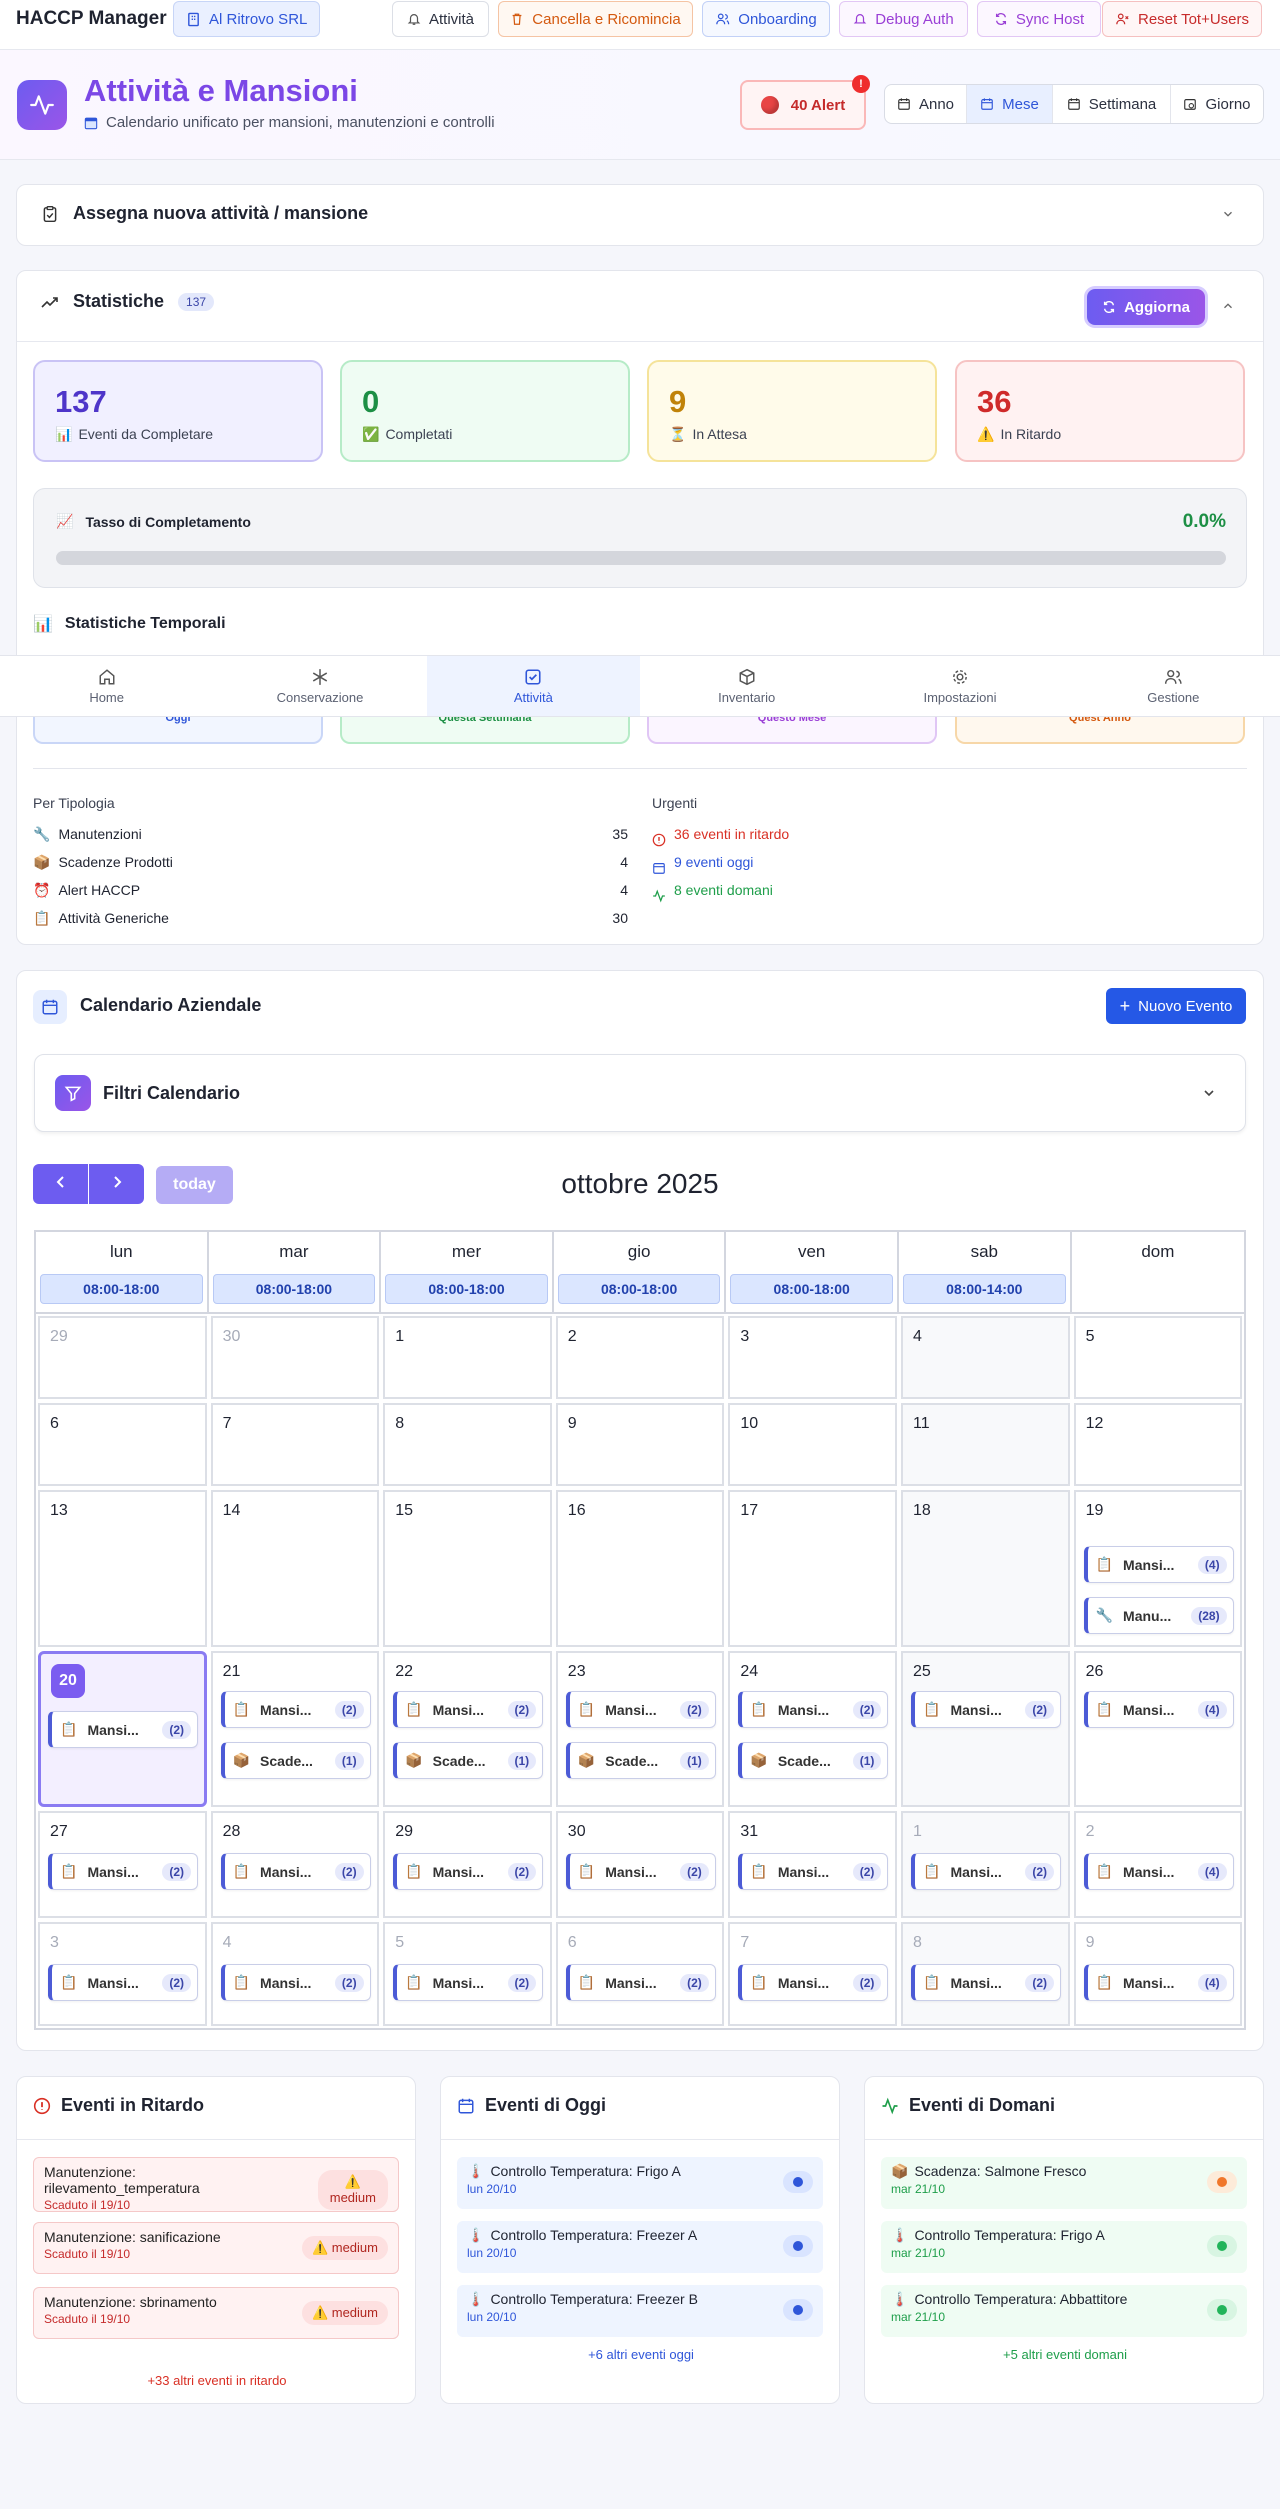 Image resolution: width=1280 pixels, height=2509 pixels. I want to click on view-year-button: Anno, so click(926, 104).